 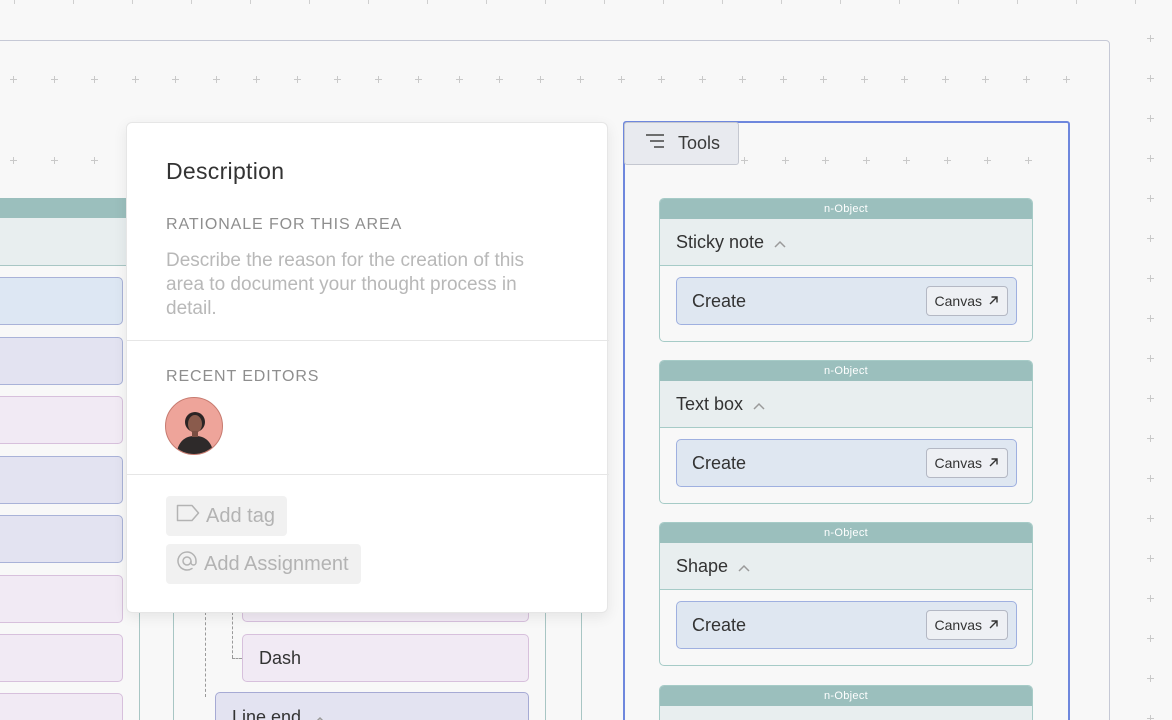 What do you see at coordinates (846, 404) in the screenshot?
I see `n-object-title-row: Text box` at bounding box center [846, 404].